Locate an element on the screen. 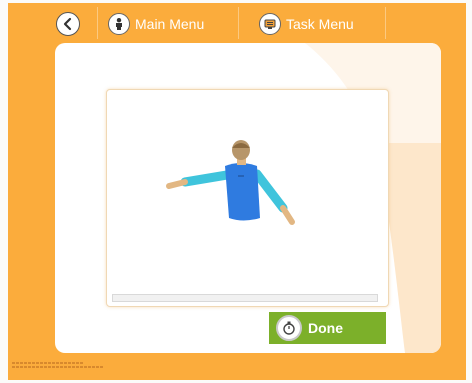 The height and width of the screenshot is (383, 472). back-button is located at coordinates (68, 24).